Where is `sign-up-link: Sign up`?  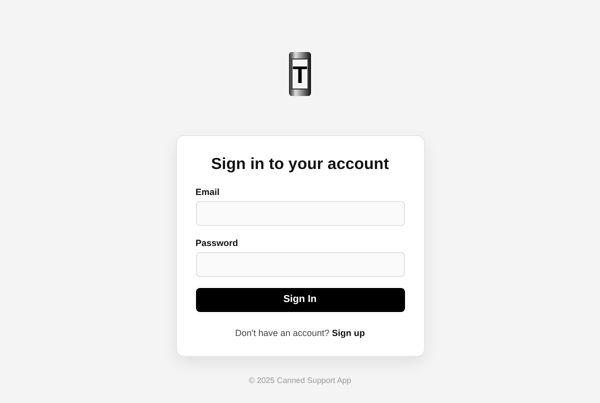 sign-up-link: Sign up is located at coordinates (348, 333).